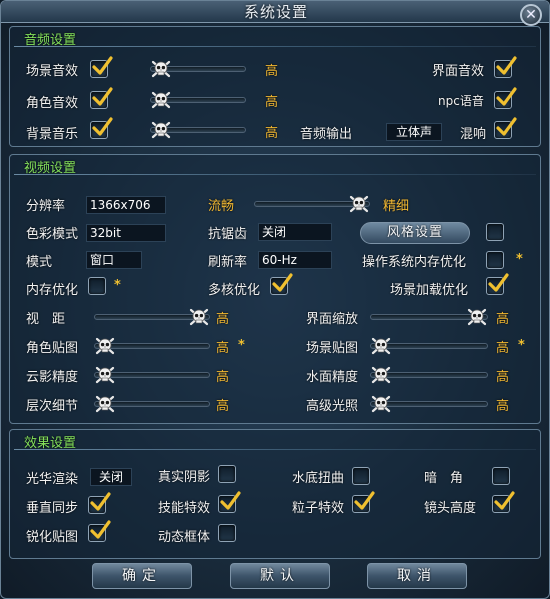 The height and width of the screenshot is (599, 550). I want to click on role-sound-label: 角色音效, so click(52, 103).